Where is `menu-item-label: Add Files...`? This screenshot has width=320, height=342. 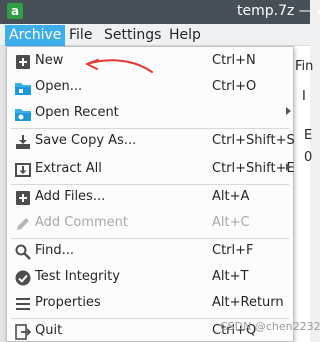
menu-item-label: Add Files... is located at coordinates (70, 196).